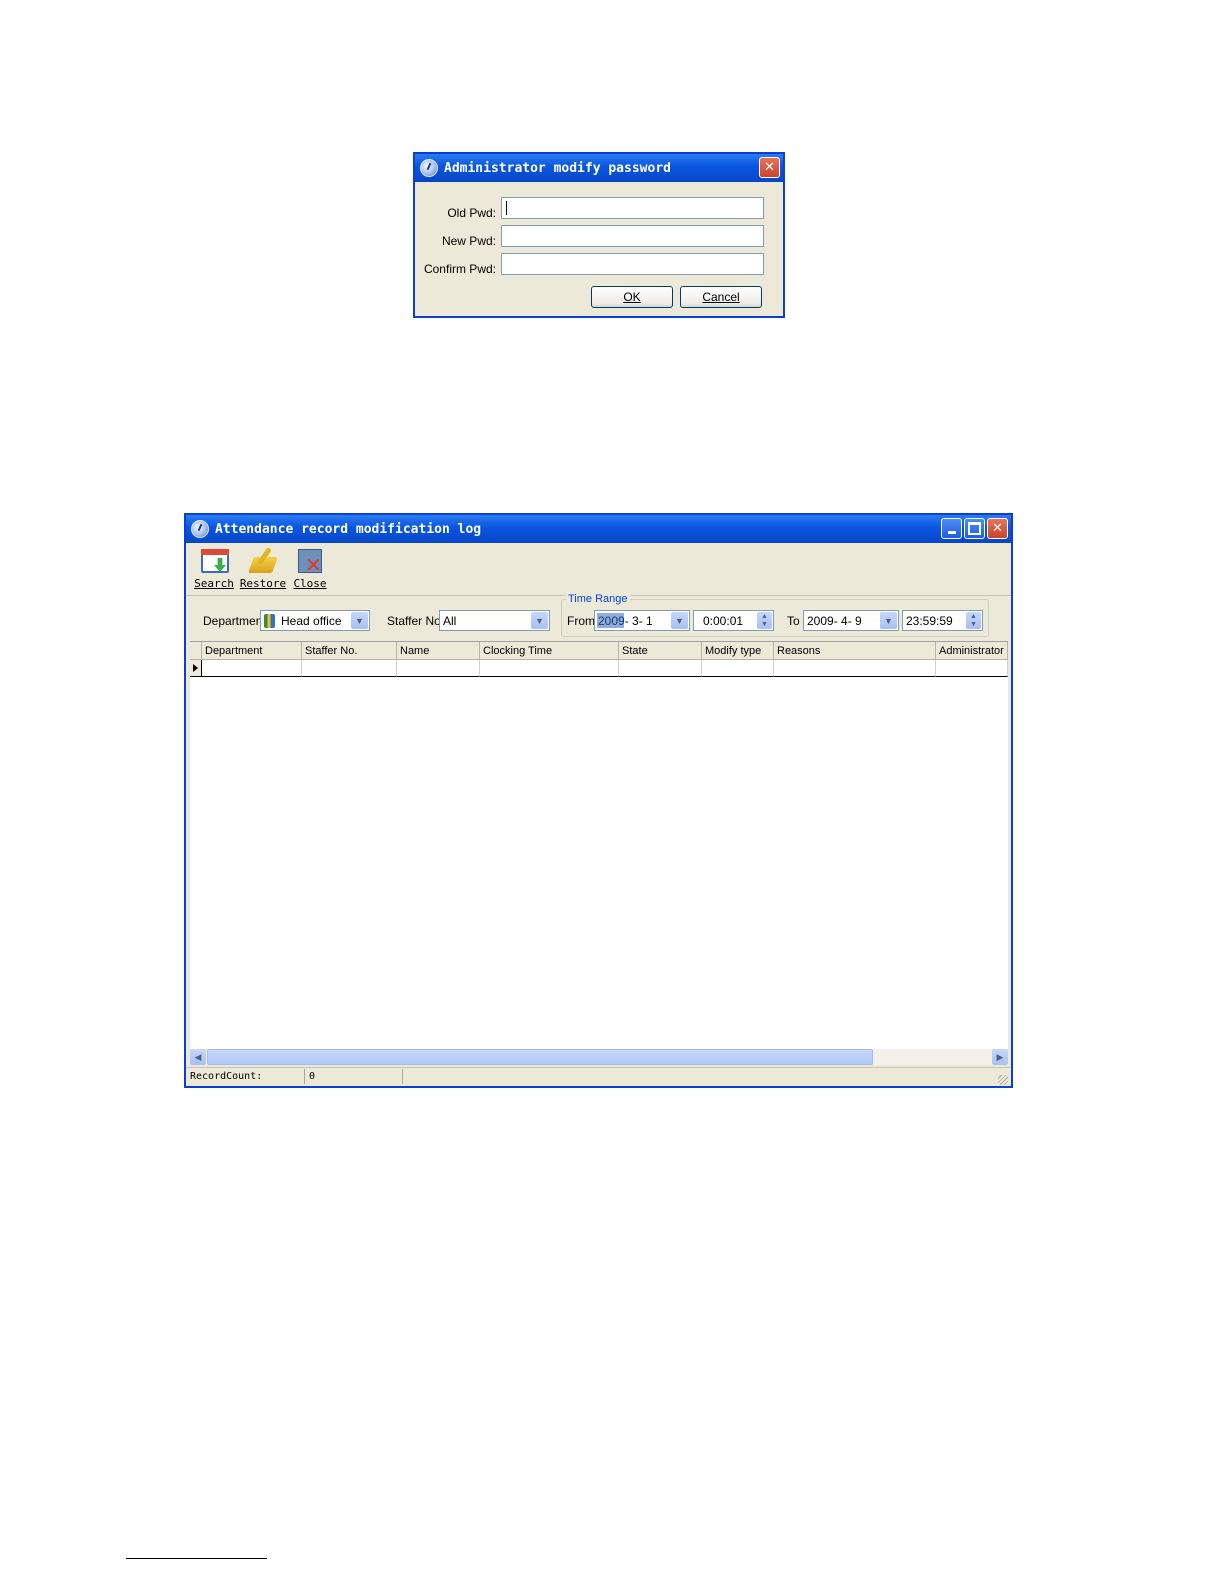  I want to click on cancel-button: Cancel, so click(721, 297).